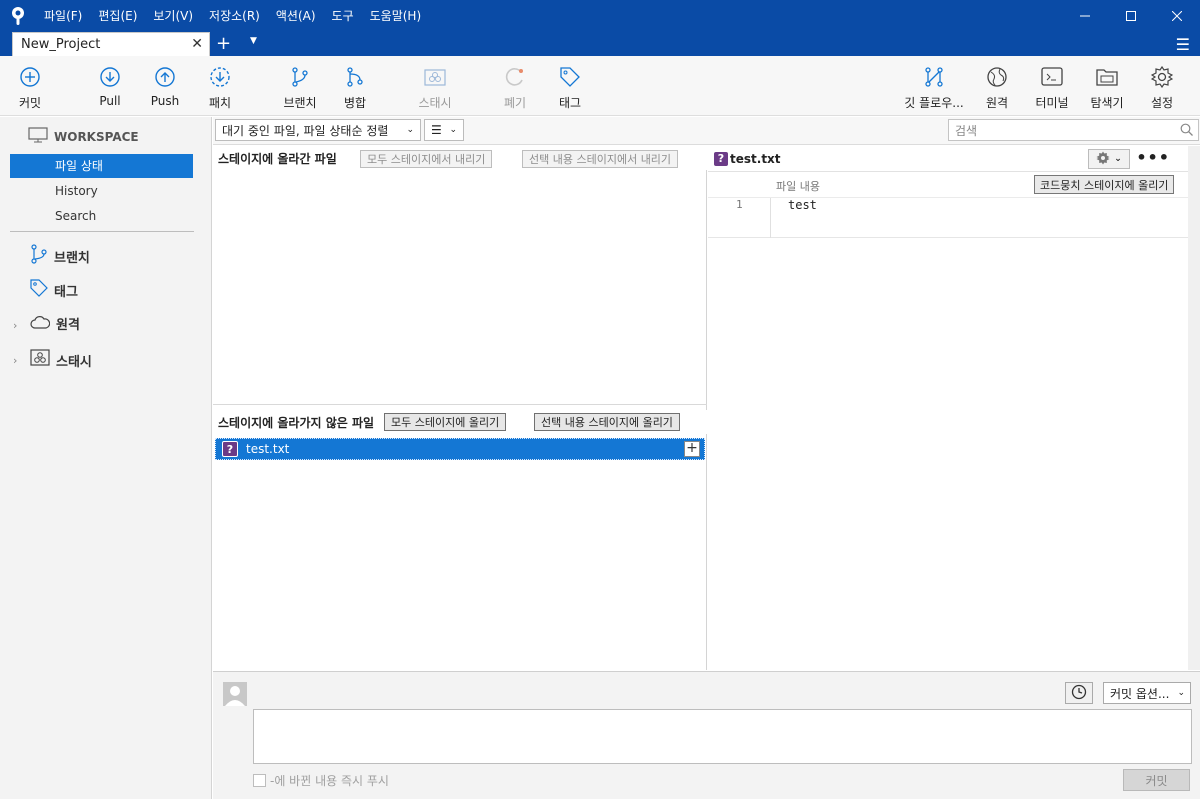 The width and height of the screenshot is (1200, 799). I want to click on commit-button: 커밋, so click(1156, 780).